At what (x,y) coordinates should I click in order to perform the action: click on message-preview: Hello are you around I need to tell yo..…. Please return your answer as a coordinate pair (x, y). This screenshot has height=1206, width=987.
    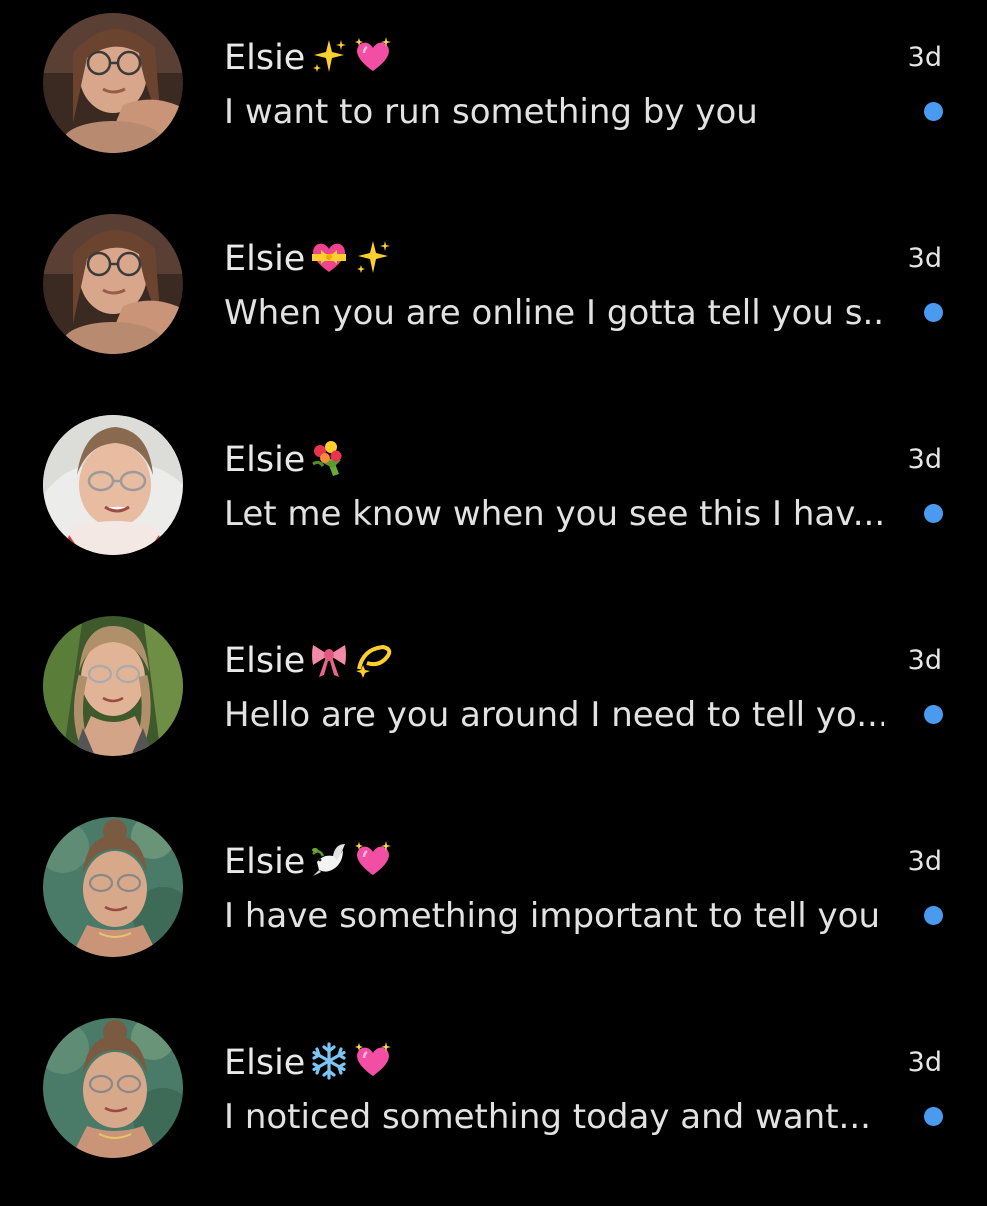
    Looking at the image, I should click on (554, 715).